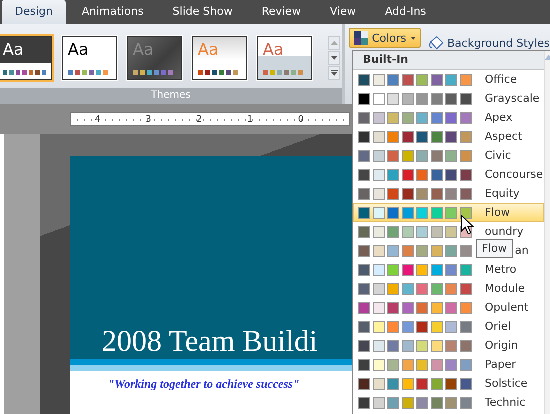 This screenshot has height=414, width=550. What do you see at coordinates (501, 269) in the screenshot?
I see `scheme-name: Metro` at bounding box center [501, 269].